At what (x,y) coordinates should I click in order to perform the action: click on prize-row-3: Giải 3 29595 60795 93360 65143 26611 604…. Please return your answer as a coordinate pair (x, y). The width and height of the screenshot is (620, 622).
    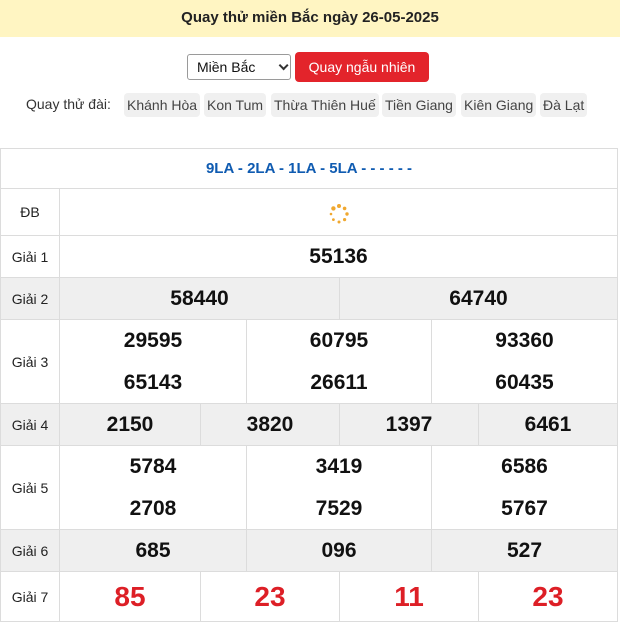
    Looking at the image, I should click on (309, 362).